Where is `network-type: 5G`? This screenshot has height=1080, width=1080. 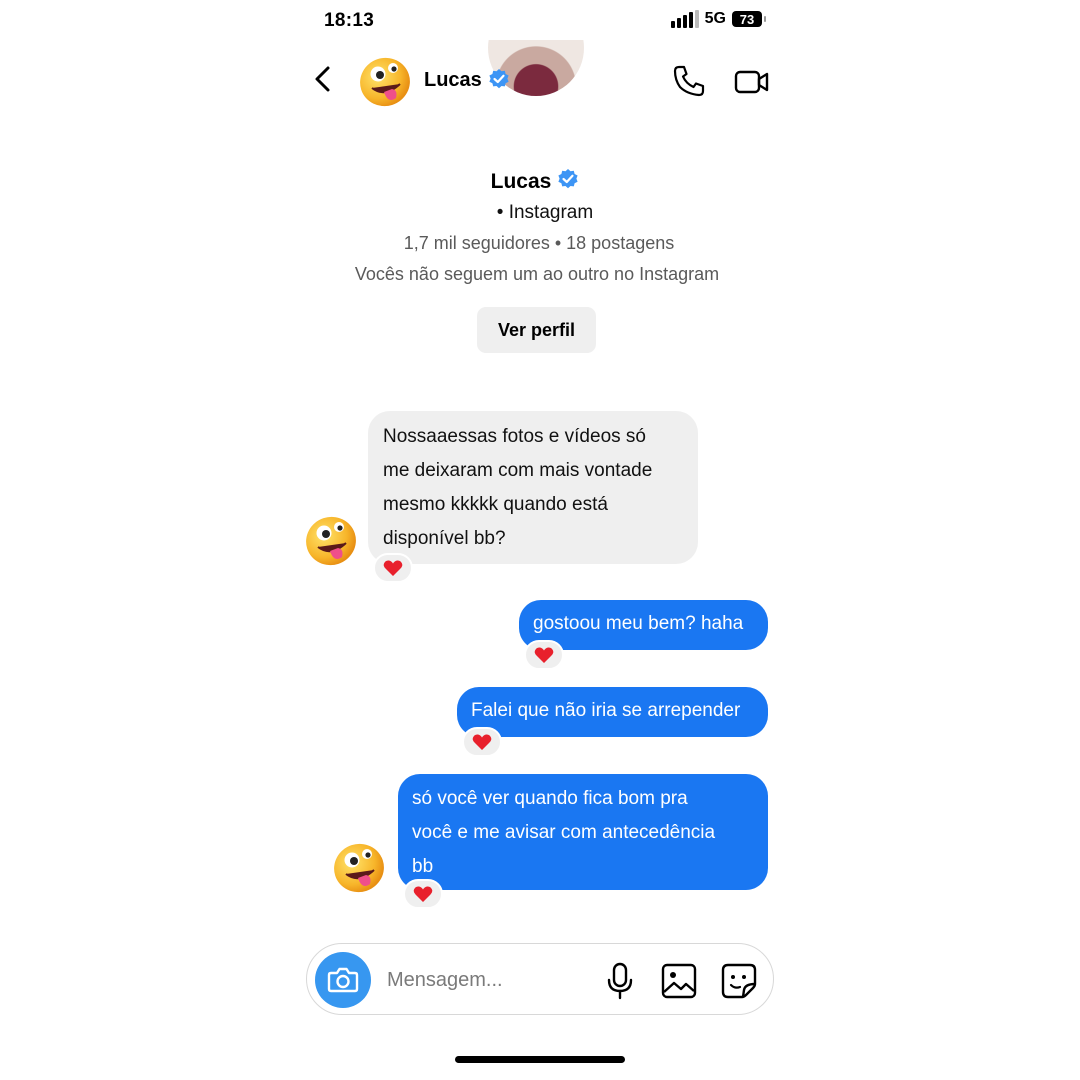
network-type: 5G is located at coordinates (715, 18).